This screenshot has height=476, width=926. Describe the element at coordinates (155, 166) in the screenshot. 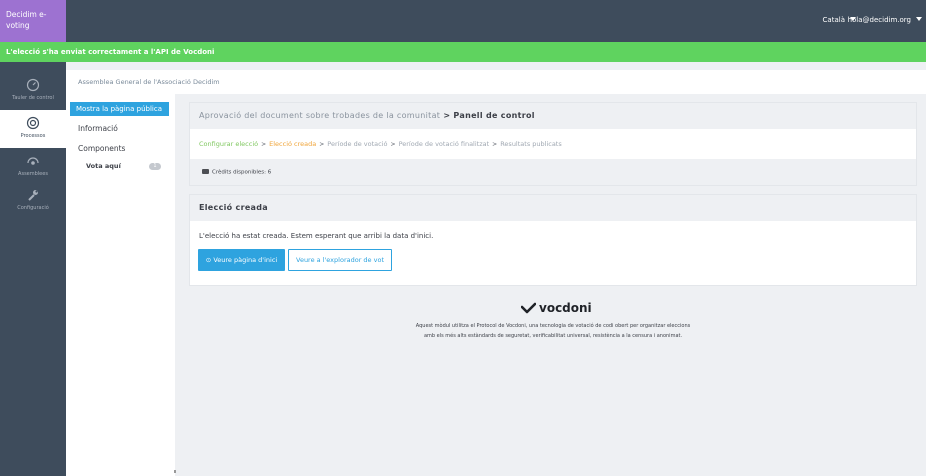

I see `vote-count-badge: 1` at that location.